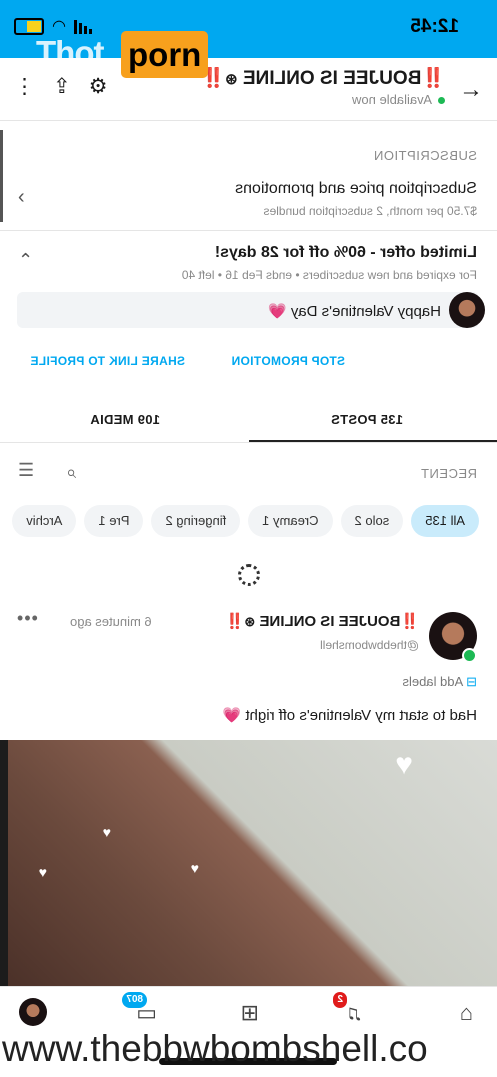 The image size is (497, 1077). Describe the element at coordinates (330, 621) in the screenshot. I see `post-author-text: BOUJEE IS ONLINE` at that location.